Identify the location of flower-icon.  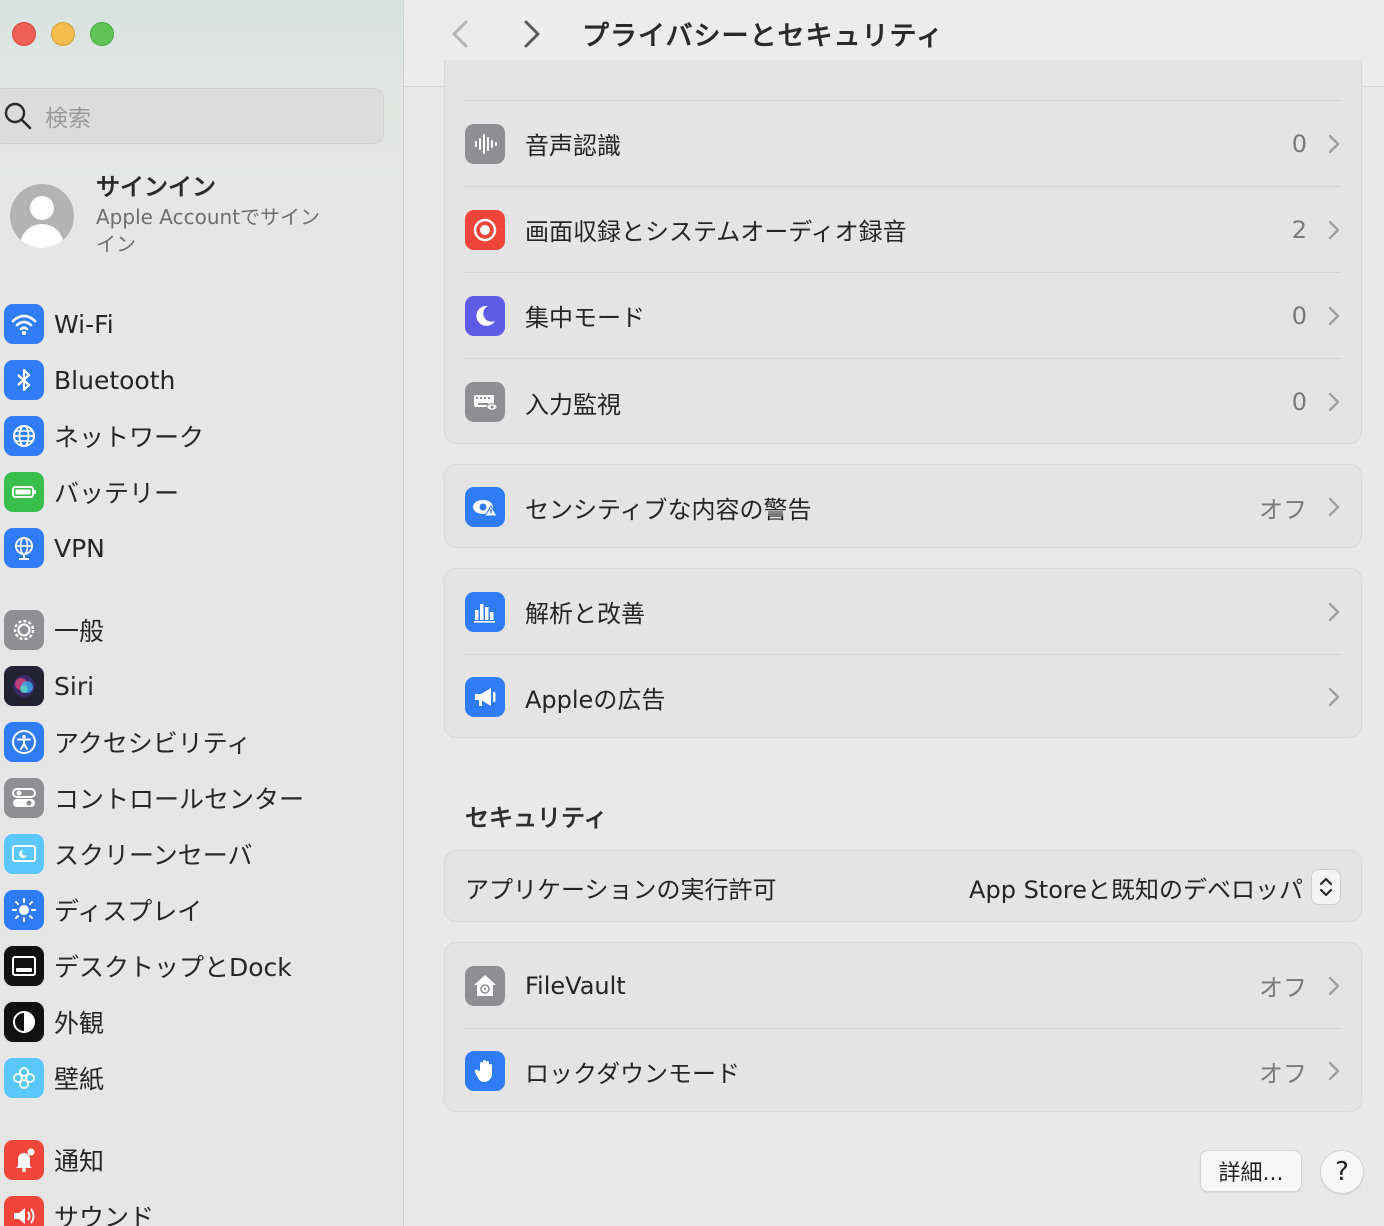
(24, 1078).